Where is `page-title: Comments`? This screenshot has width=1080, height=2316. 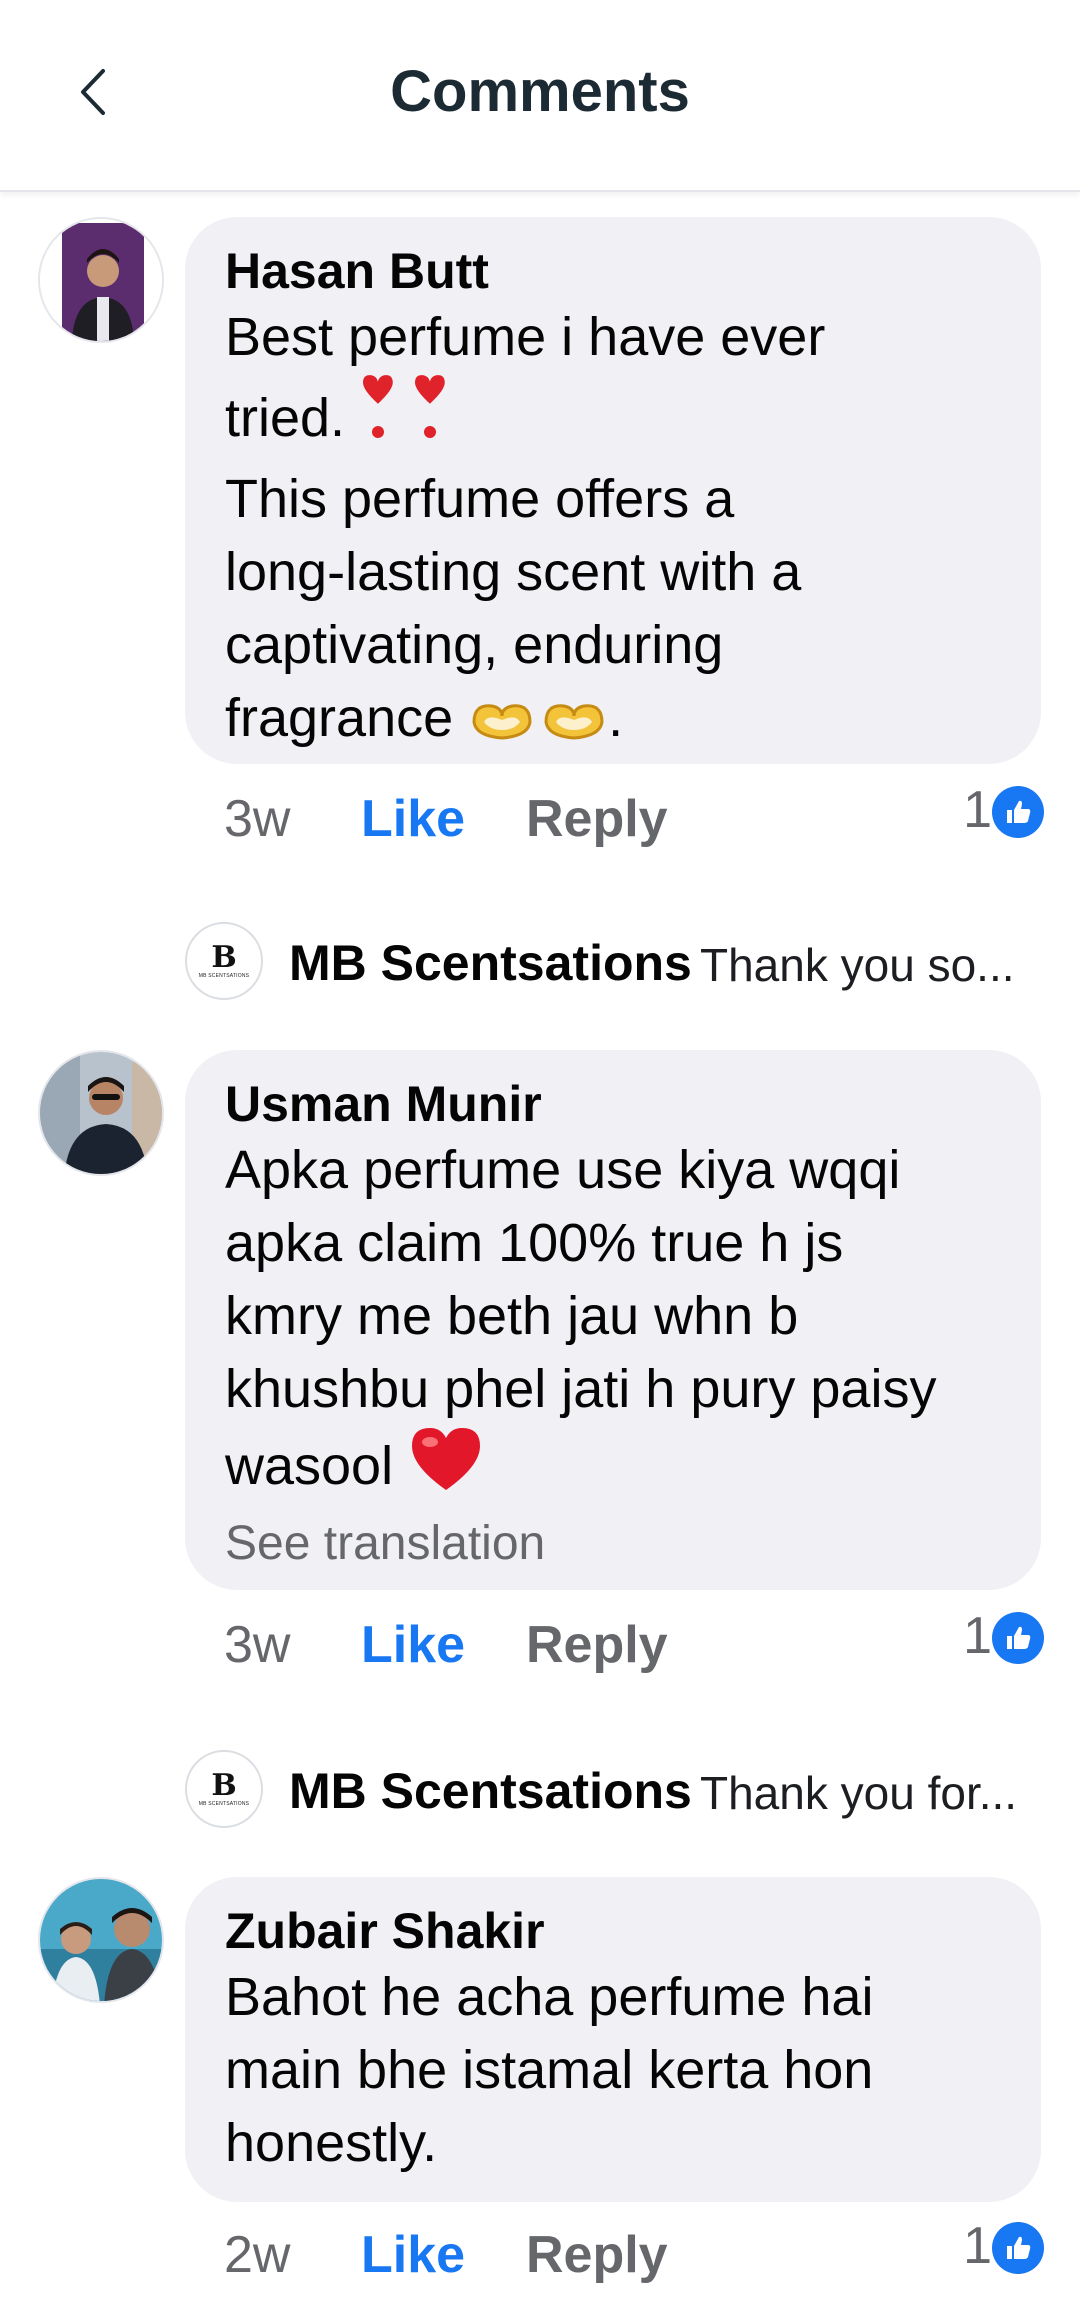 page-title: Comments is located at coordinates (540, 91).